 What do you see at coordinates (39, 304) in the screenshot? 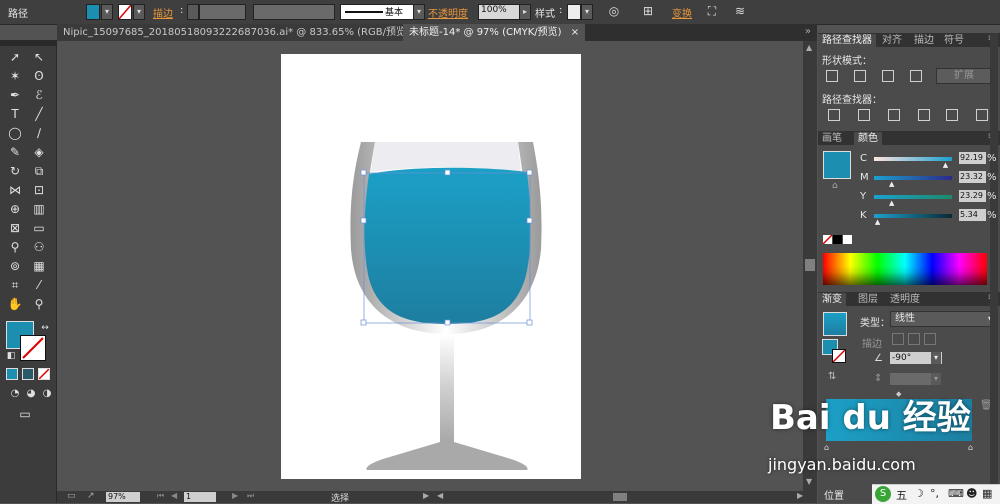
I see `zoom-tool-icon: ⚲` at bounding box center [39, 304].